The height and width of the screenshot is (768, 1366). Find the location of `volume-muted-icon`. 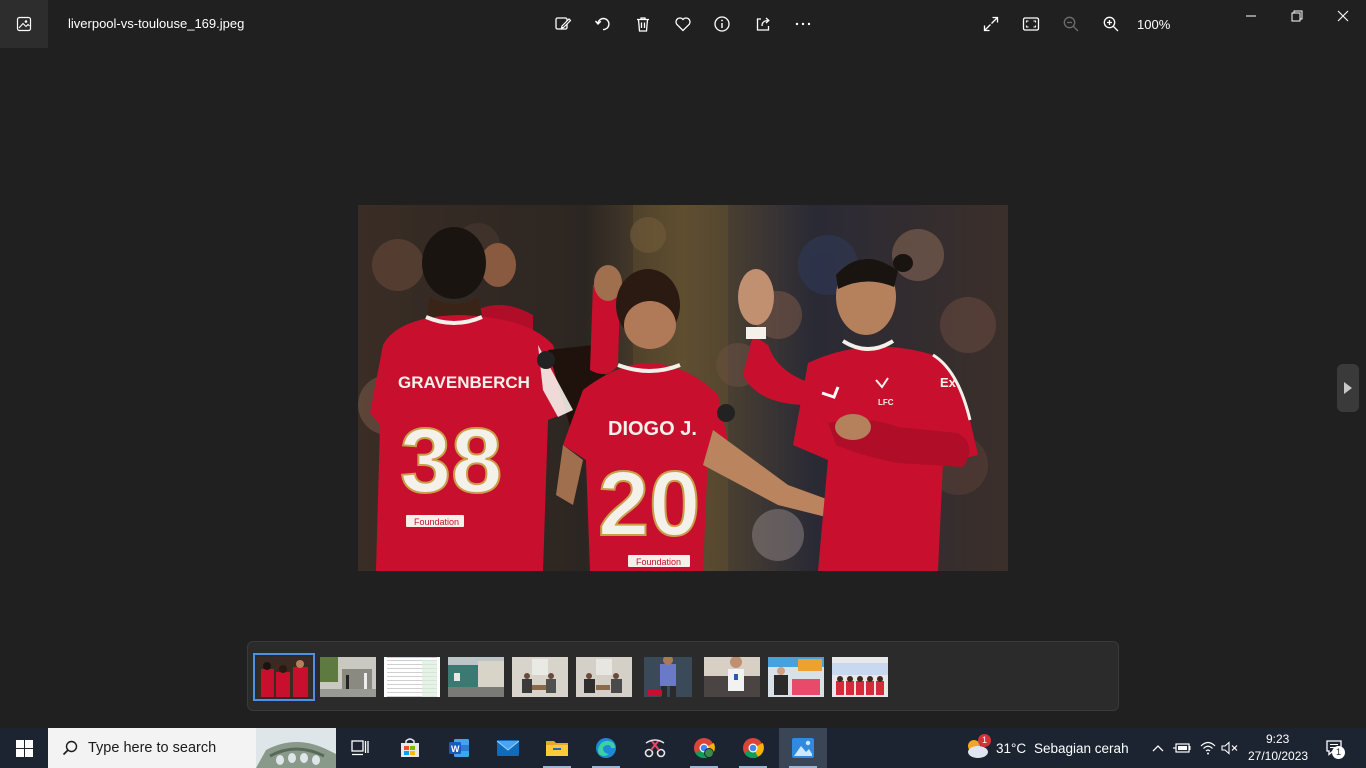

volume-muted-icon is located at coordinates (1229, 748).